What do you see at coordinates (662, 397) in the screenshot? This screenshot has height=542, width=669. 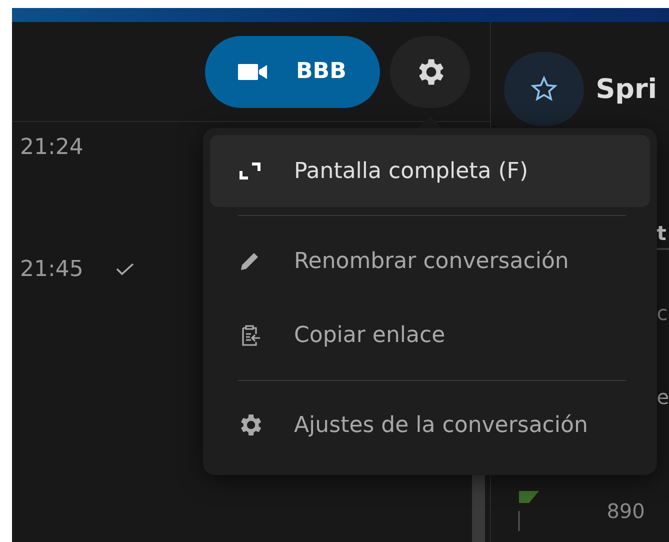 I see `text-fragment: e` at bounding box center [662, 397].